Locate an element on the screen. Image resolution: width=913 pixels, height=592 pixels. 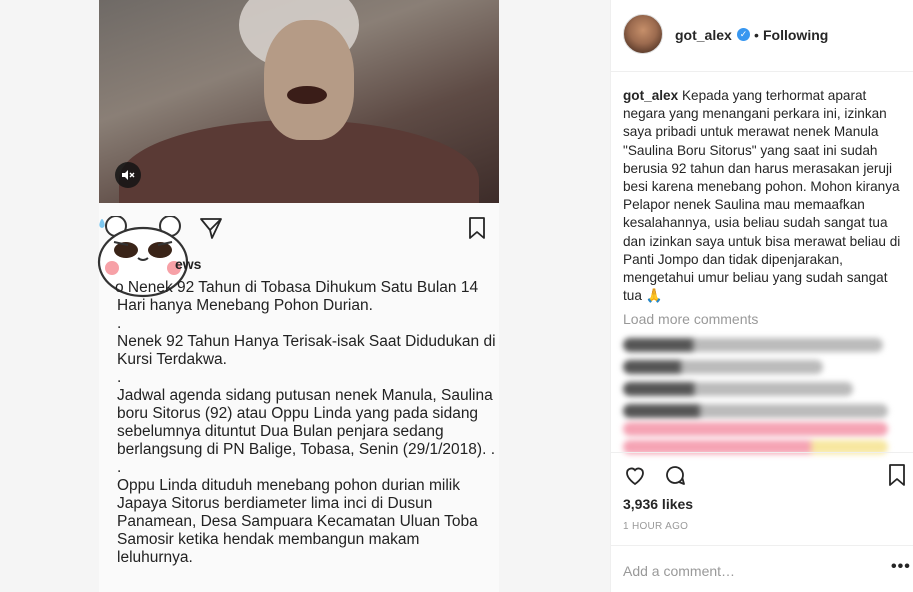
save-button is located at coordinates (897, 475).